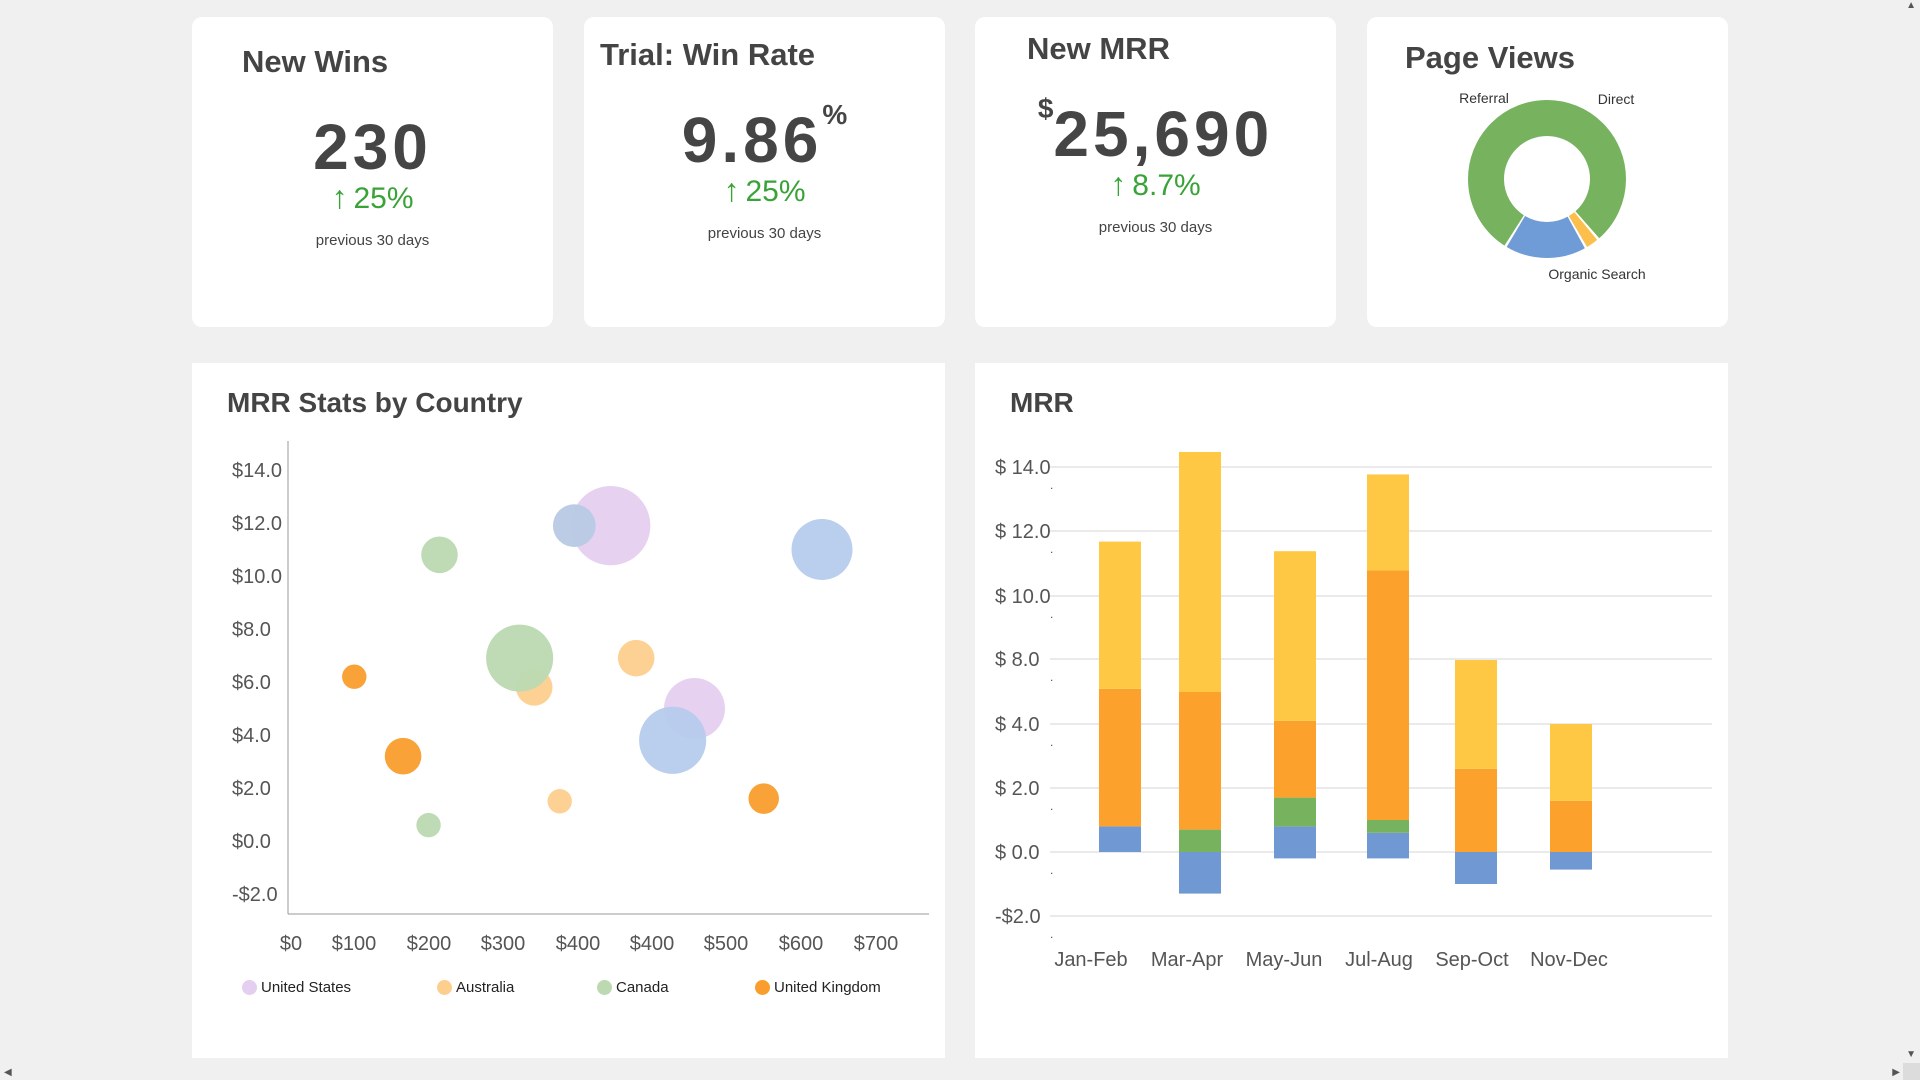  What do you see at coordinates (1616, 99) in the screenshot?
I see `donut-label: Direct` at bounding box center [1616, 99].